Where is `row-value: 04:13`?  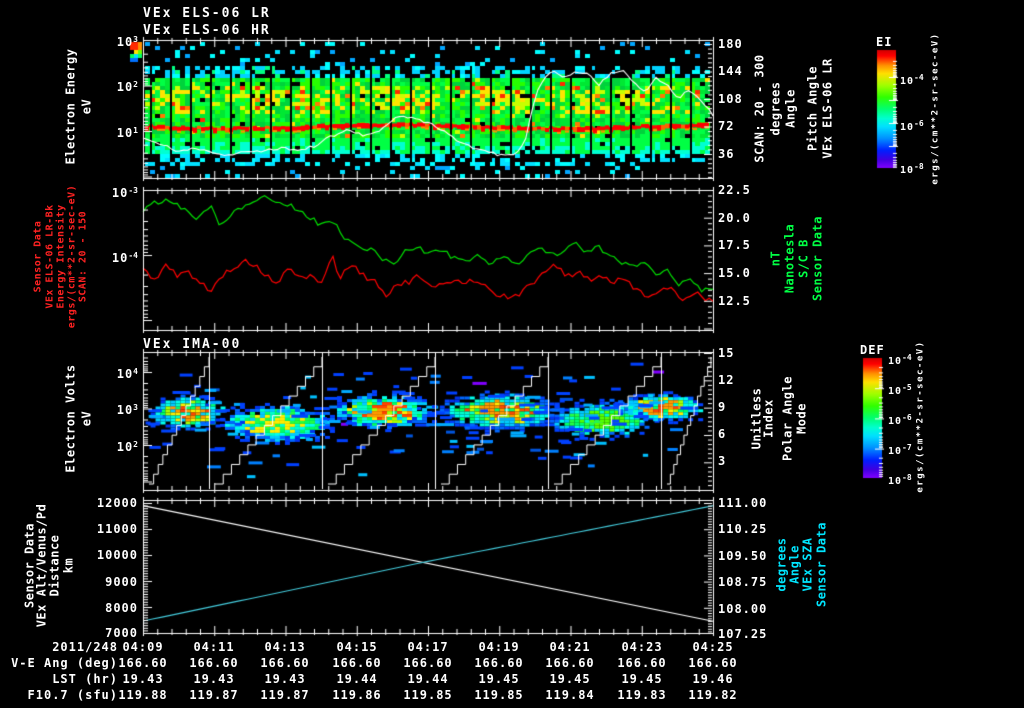
row-value: 04:13 is located at coordinates (285, 647).